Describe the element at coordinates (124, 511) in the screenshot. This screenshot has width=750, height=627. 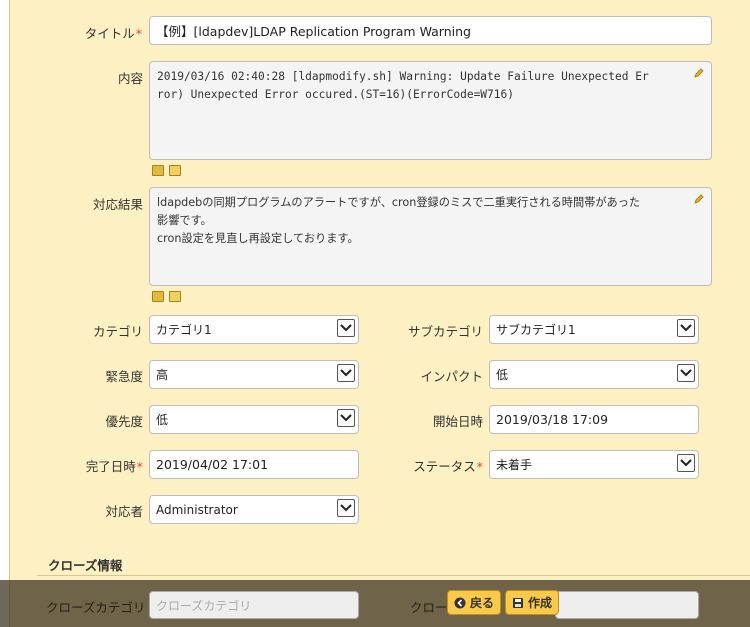
I see `assignee-label: 対応者` at that location.